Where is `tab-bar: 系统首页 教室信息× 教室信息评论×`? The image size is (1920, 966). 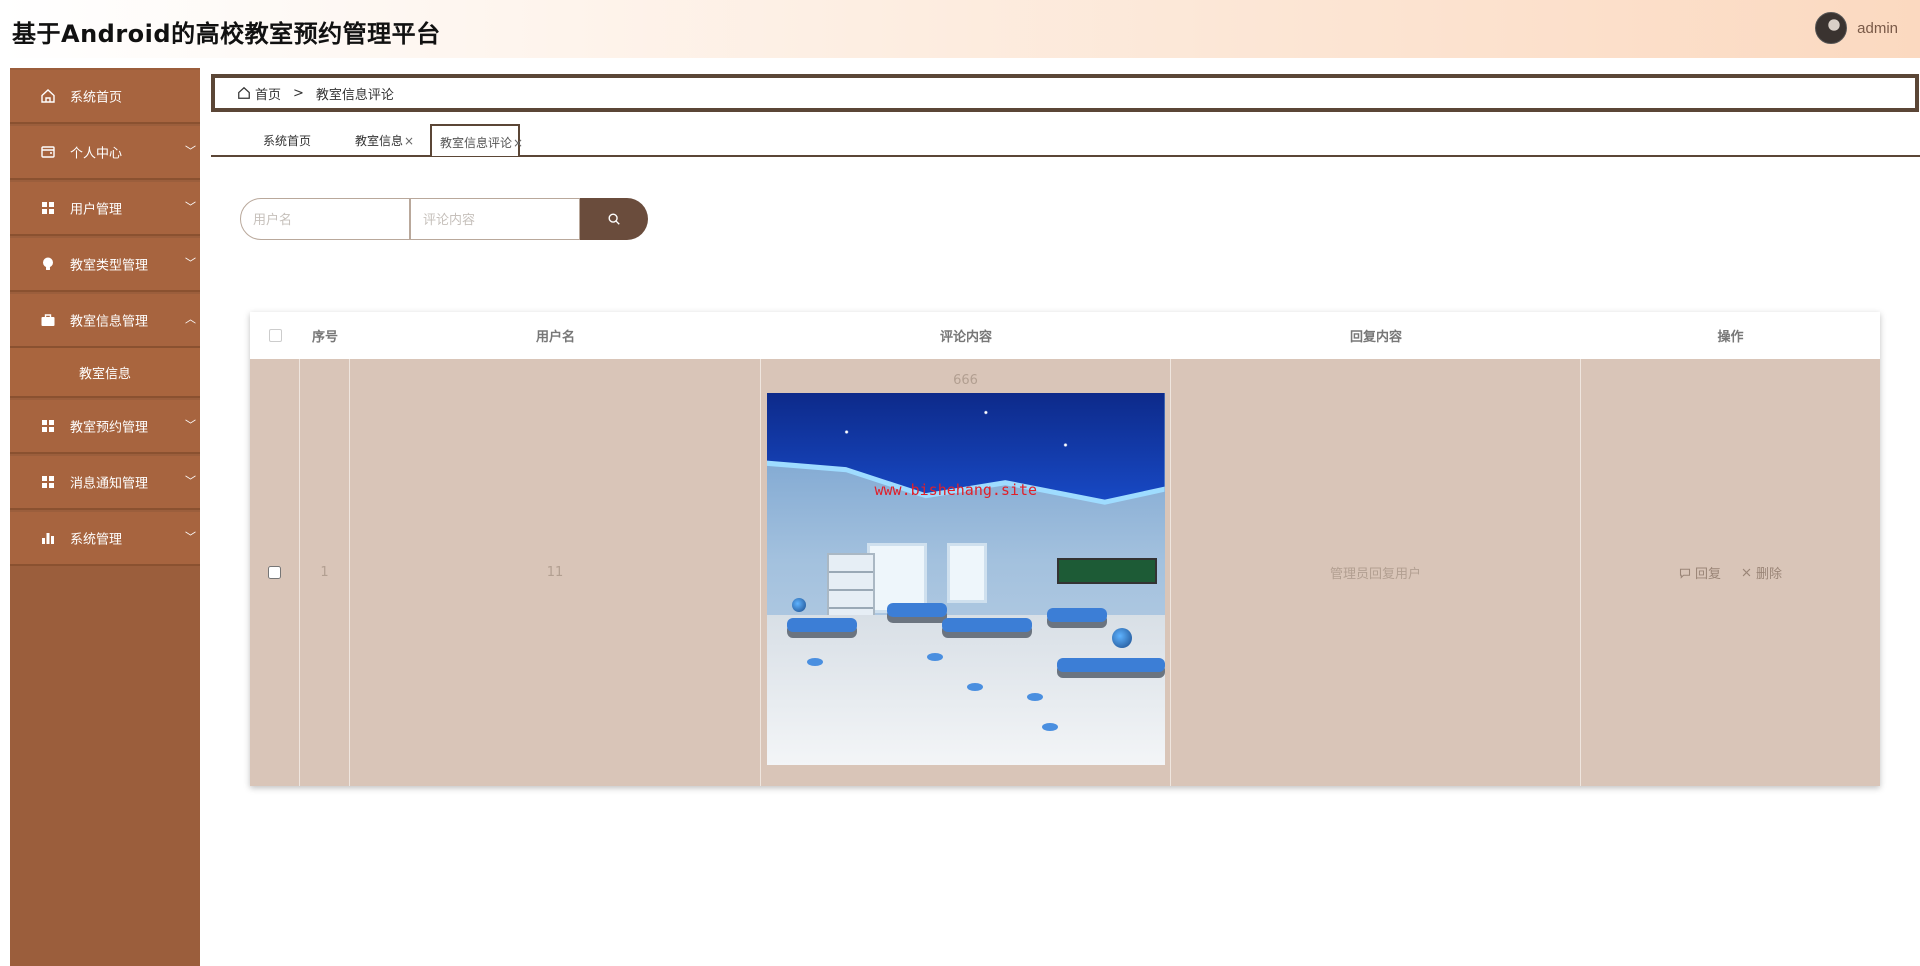
tab-bar: 系统首页 教室信息× 教室信息评论× is located at coordinates (1065, 140).